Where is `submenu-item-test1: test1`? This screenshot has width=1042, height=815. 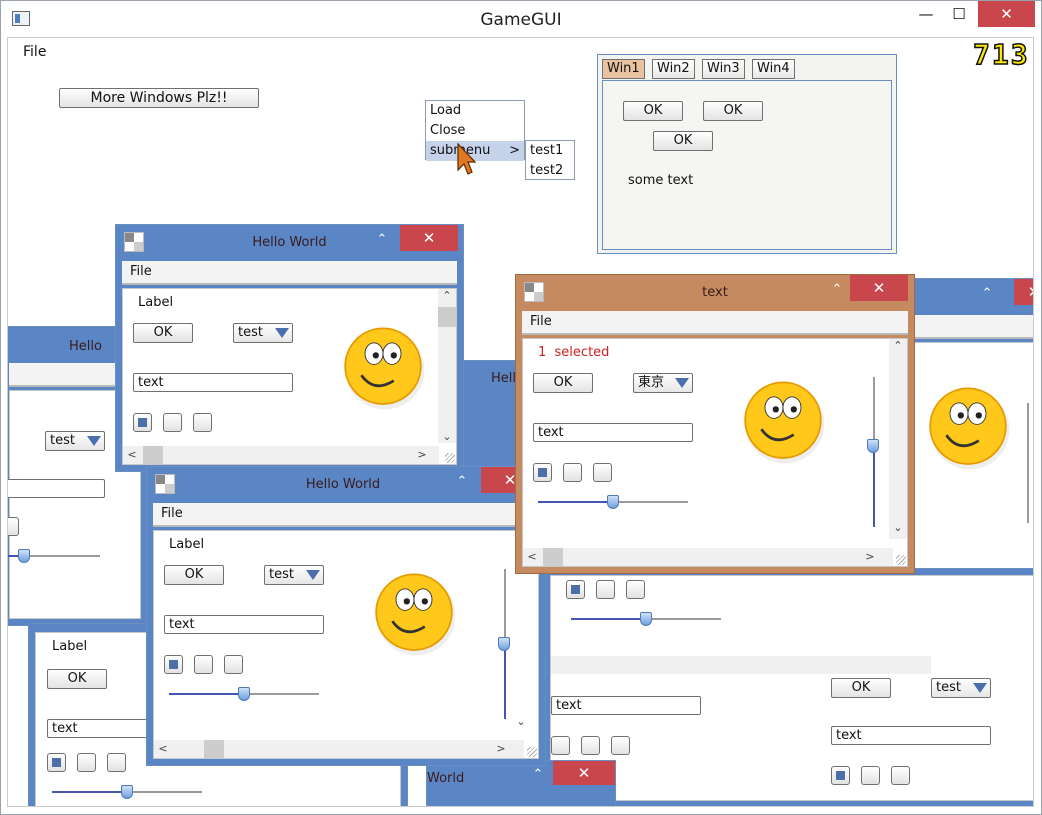 submenu-item-test1: test1 is located at coordinates (550, 151).